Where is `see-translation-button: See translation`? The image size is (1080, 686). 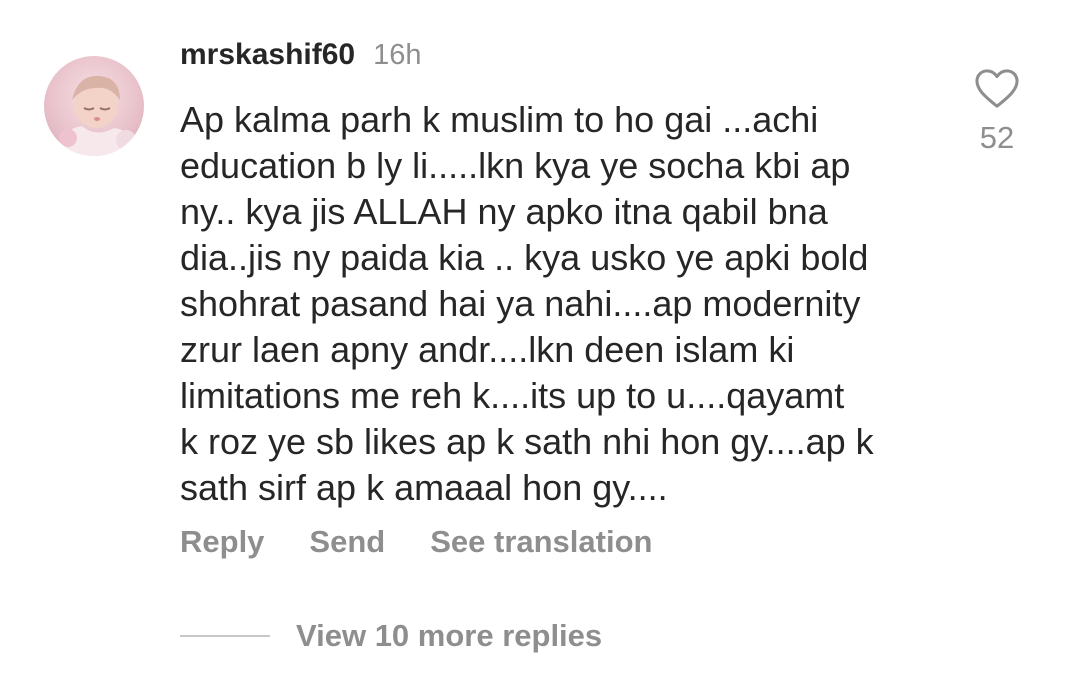
see-translation-button: See translation is located at coordinates (541, 542).